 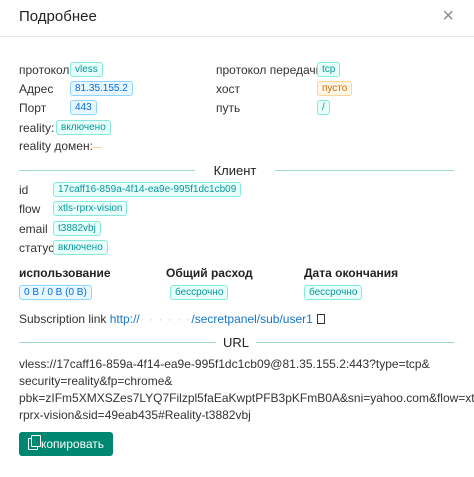 What do you see at coordinates (77, 228) in the screenshot?
I see `email-tag: t3882vbj` at bounding box center [77, 228].